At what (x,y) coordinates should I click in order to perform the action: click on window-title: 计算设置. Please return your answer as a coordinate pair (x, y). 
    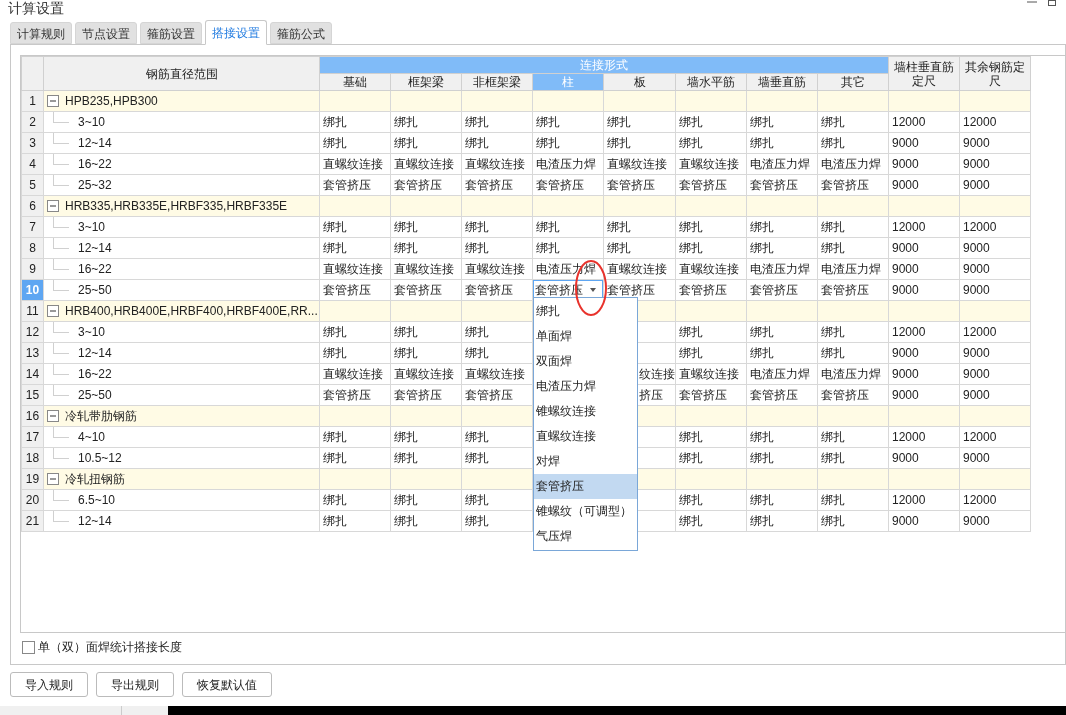
    Looking at the image, I should click on (36, 8).